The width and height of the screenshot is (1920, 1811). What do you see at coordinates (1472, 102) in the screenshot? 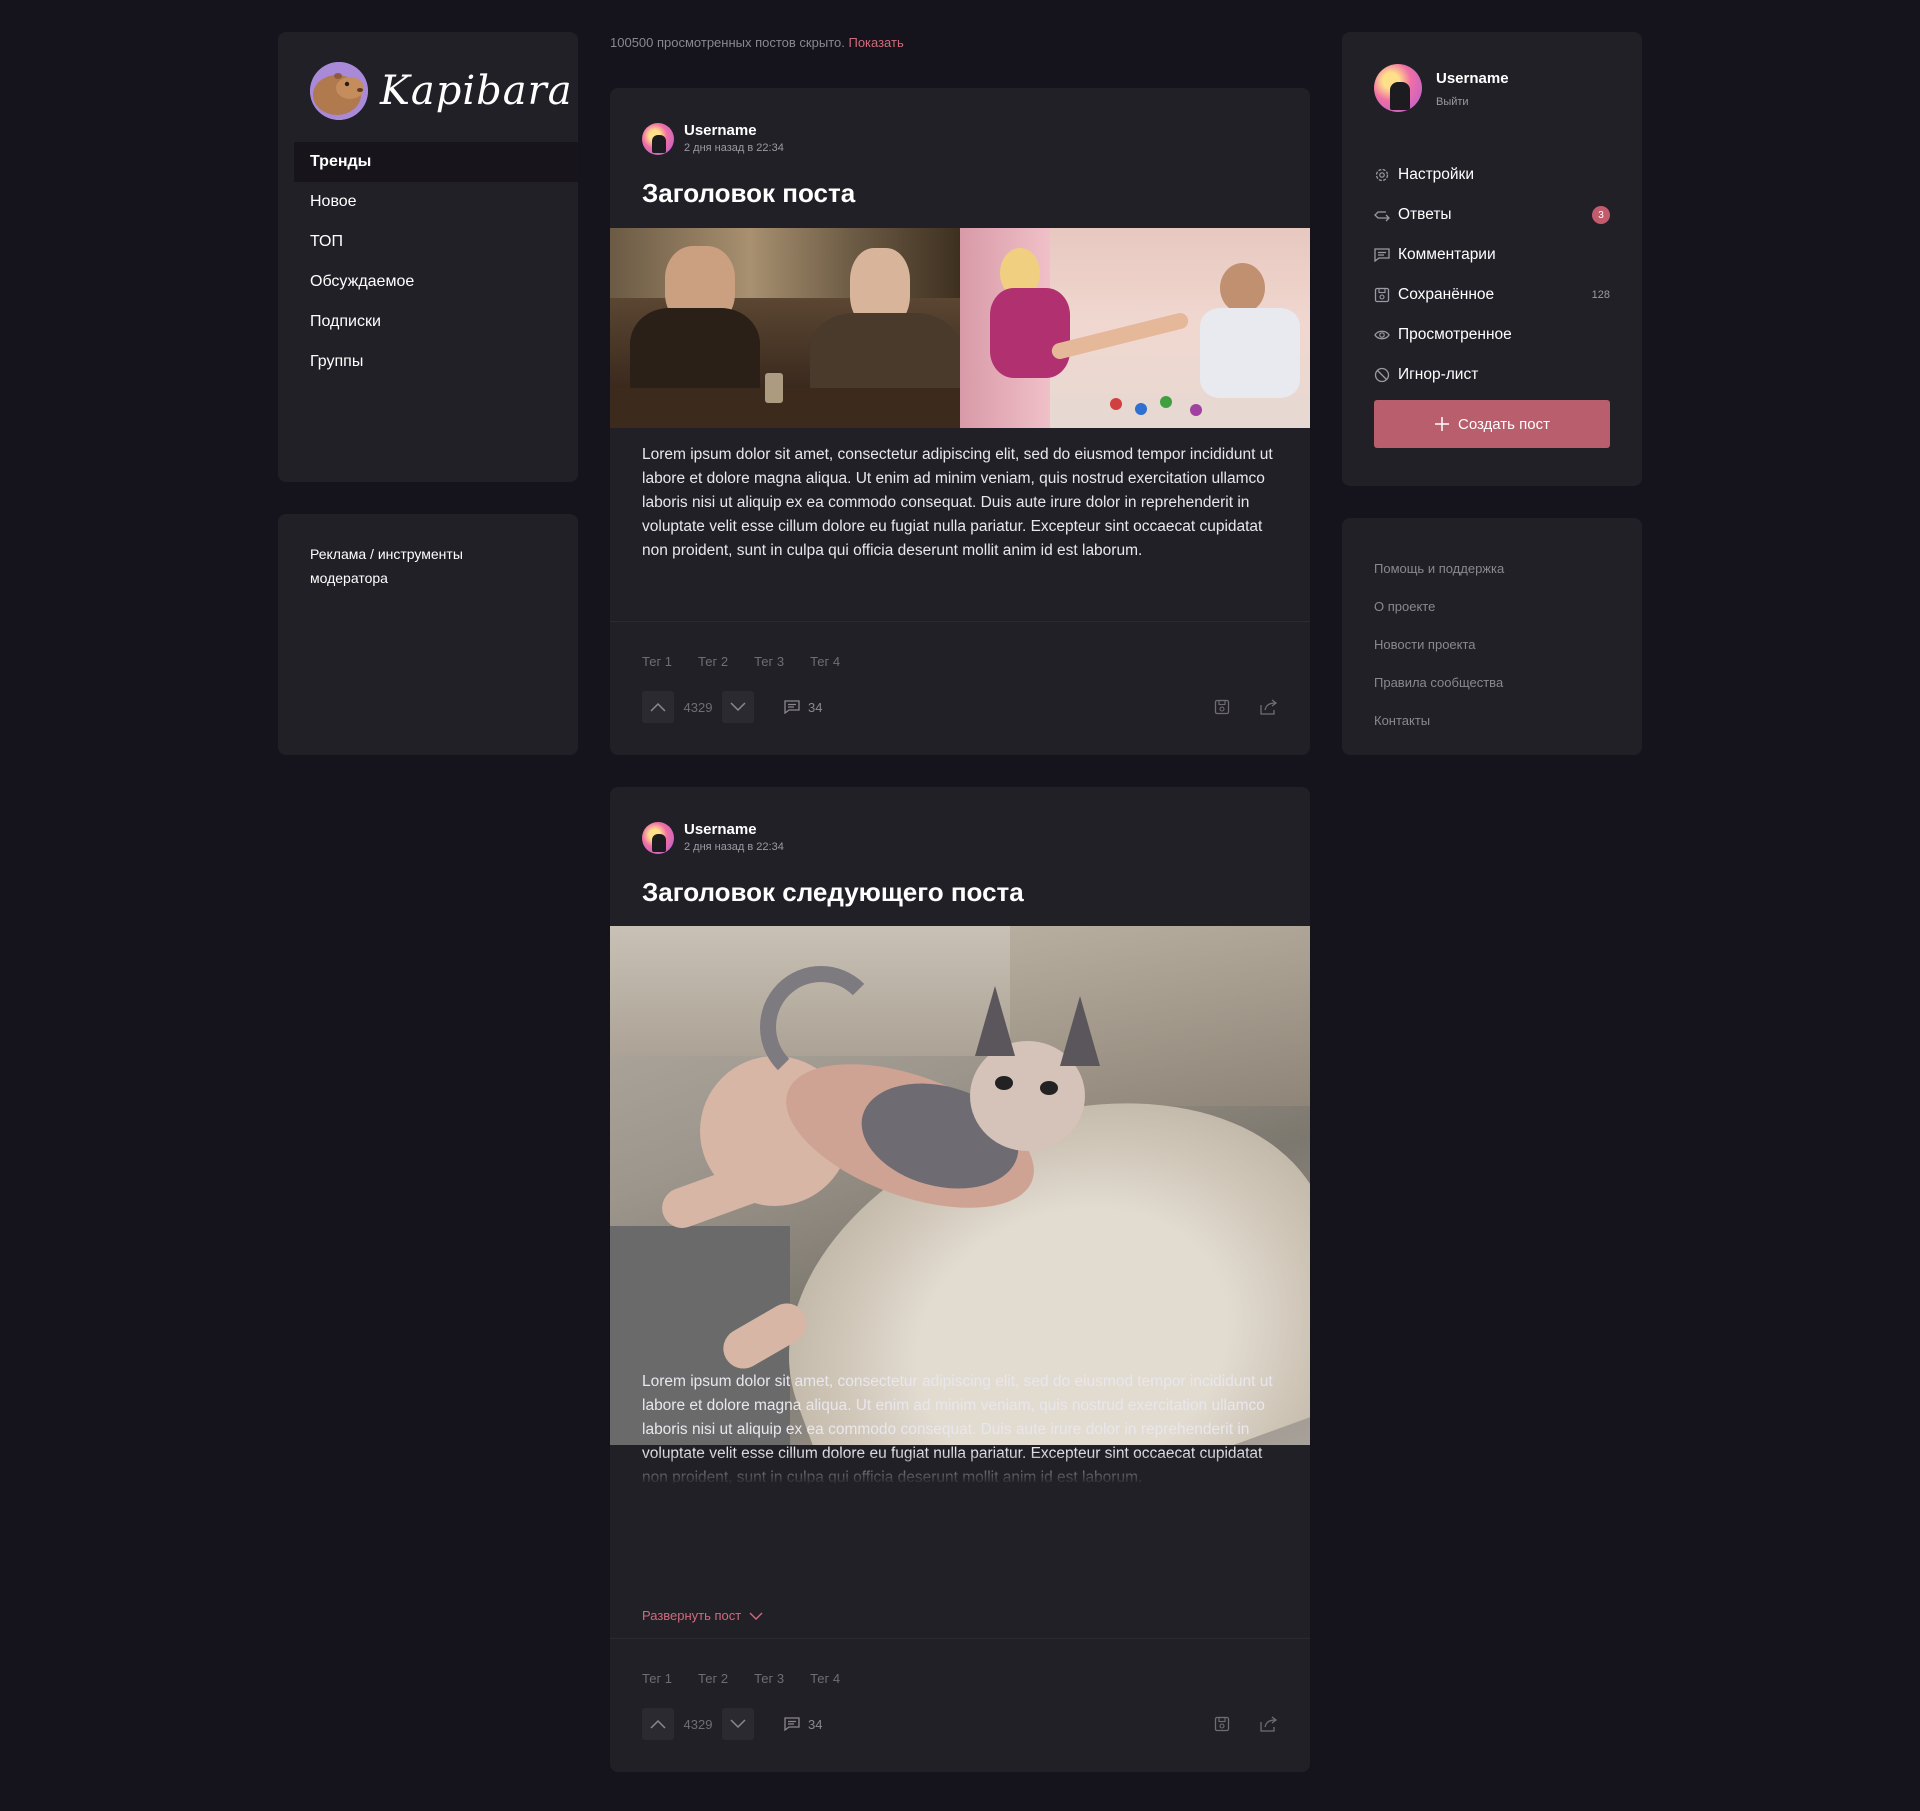
I see `logout-link: Выйти` at bounding box center [1472, 102].